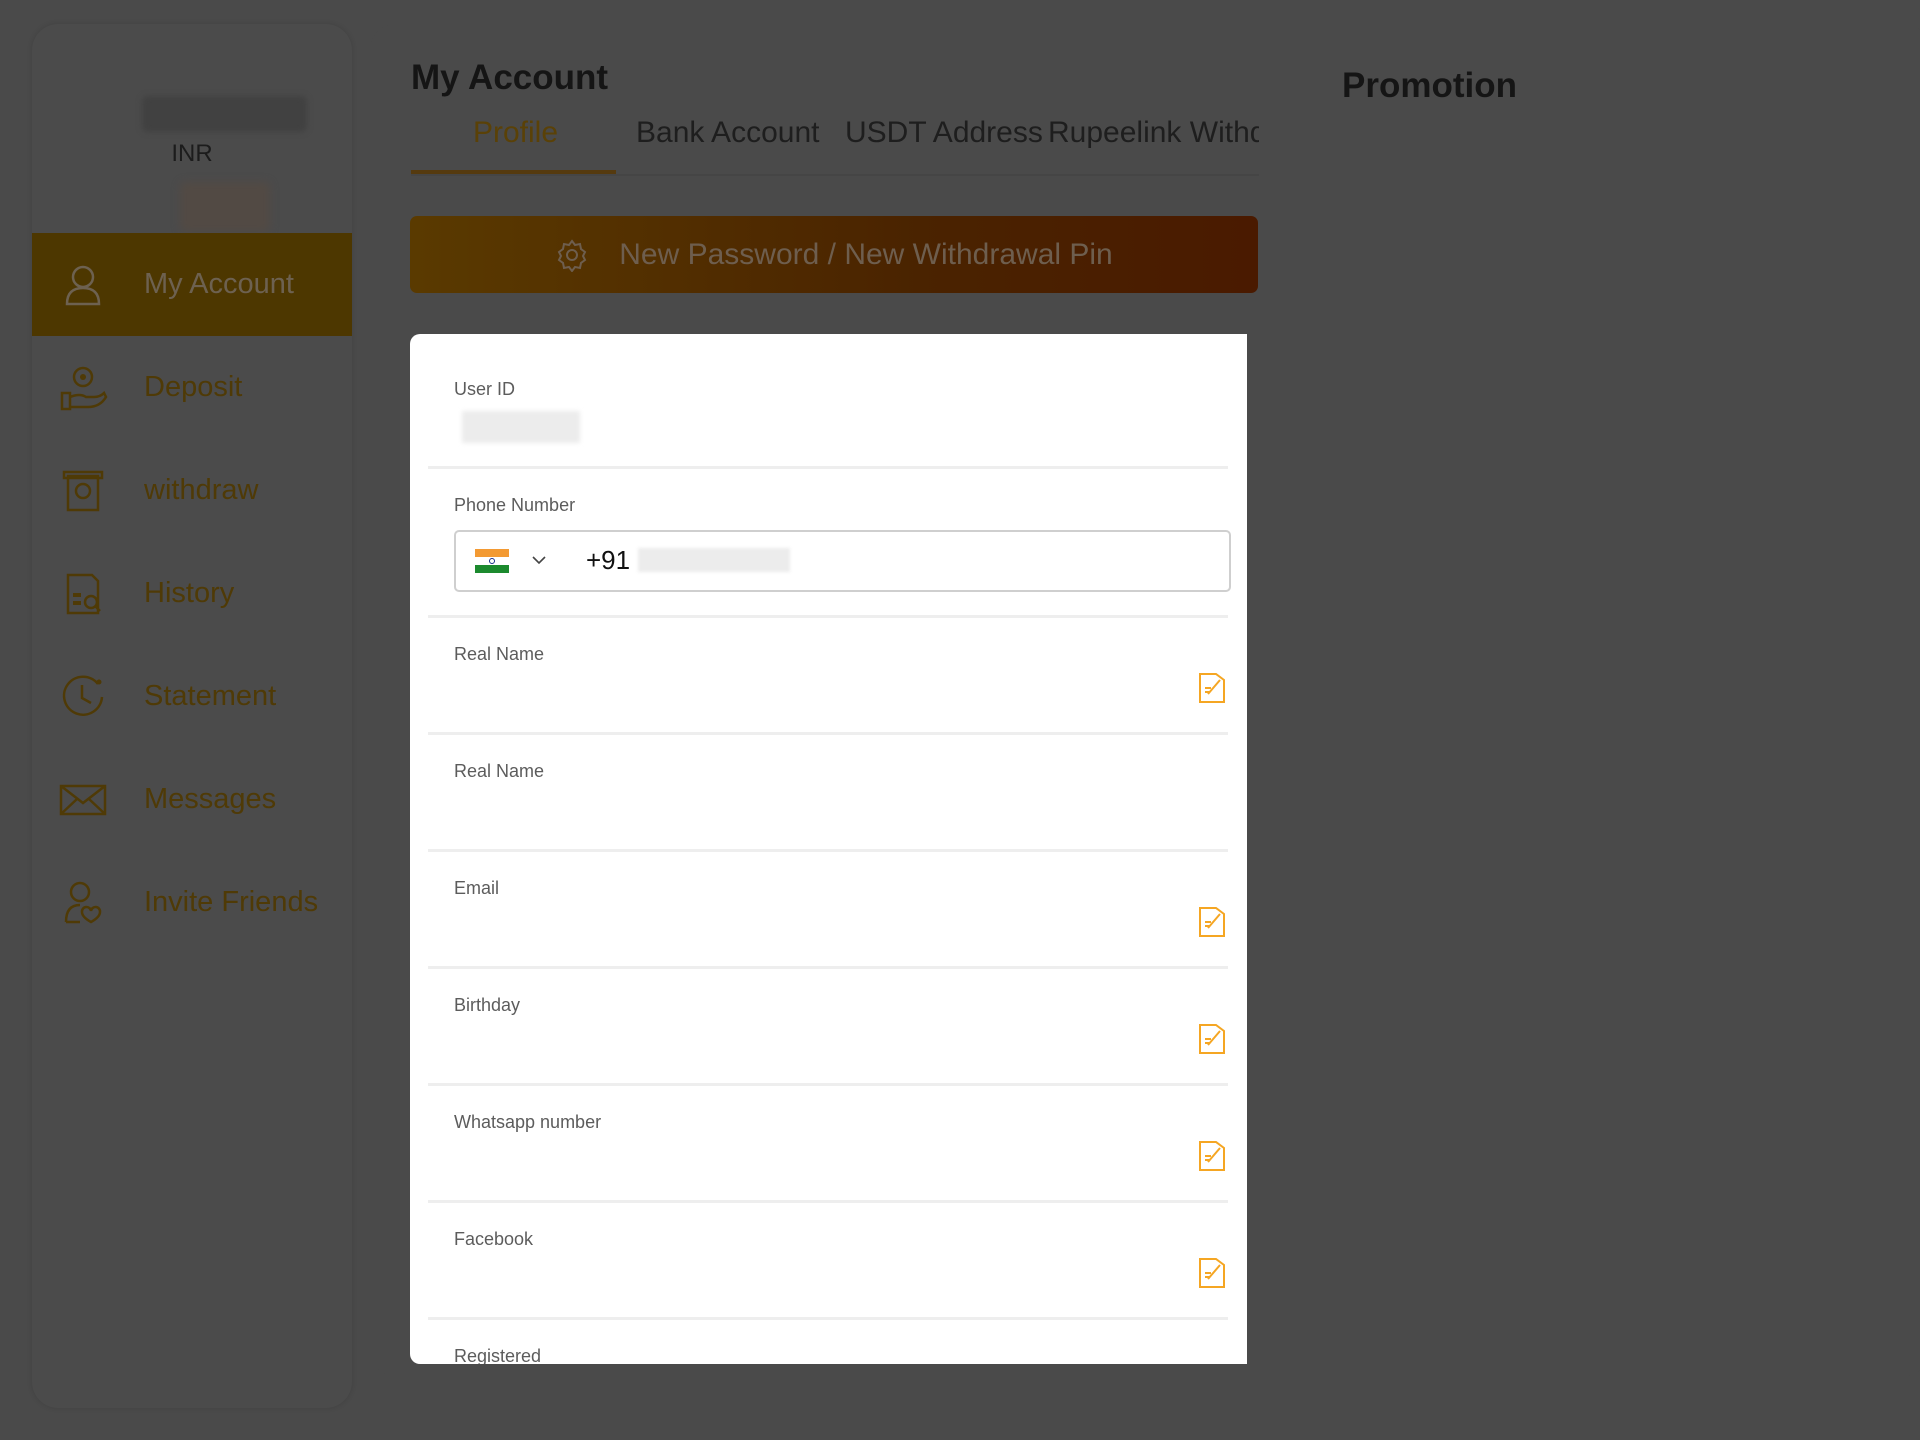 The image size is (1920, 1440). Describe the element at coordinates (828, 401) in the screenshot. I see `user-id-field: User ID` at that location.